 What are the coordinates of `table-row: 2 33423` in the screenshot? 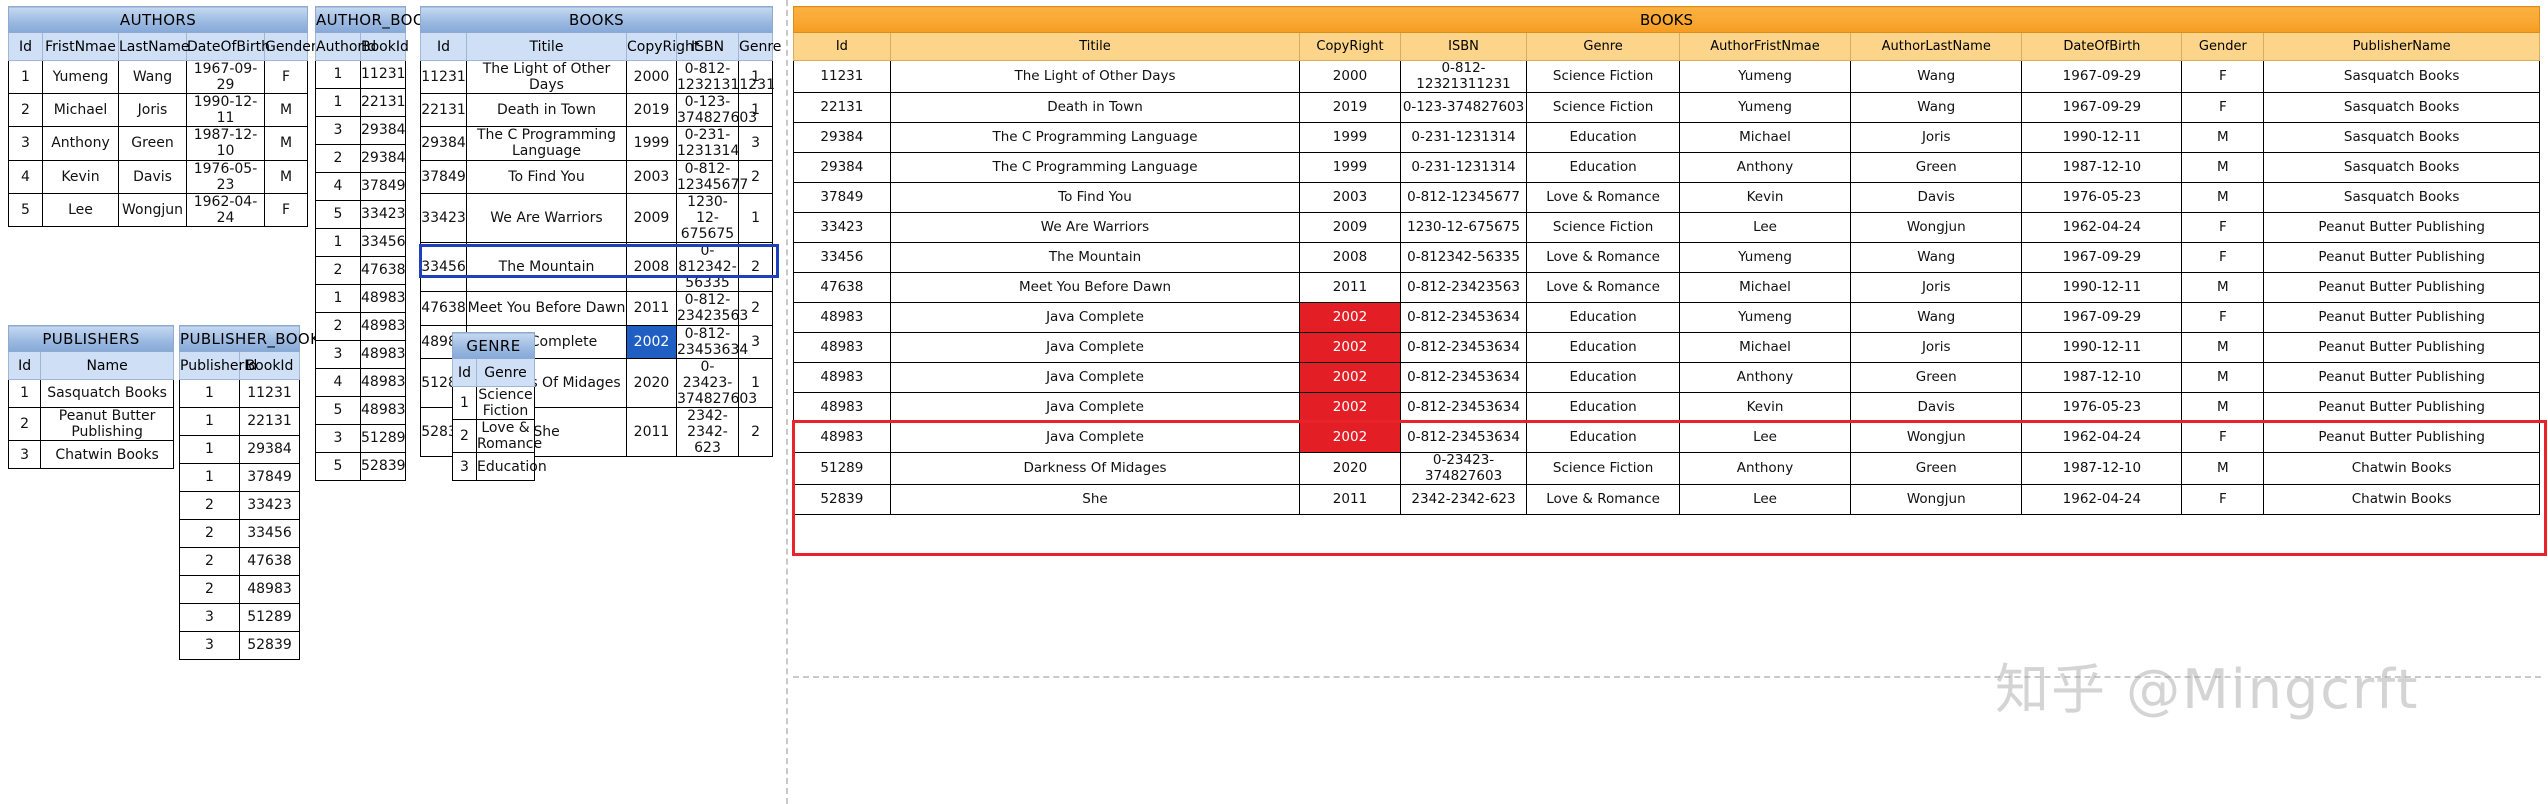 It's located at (240, 505).